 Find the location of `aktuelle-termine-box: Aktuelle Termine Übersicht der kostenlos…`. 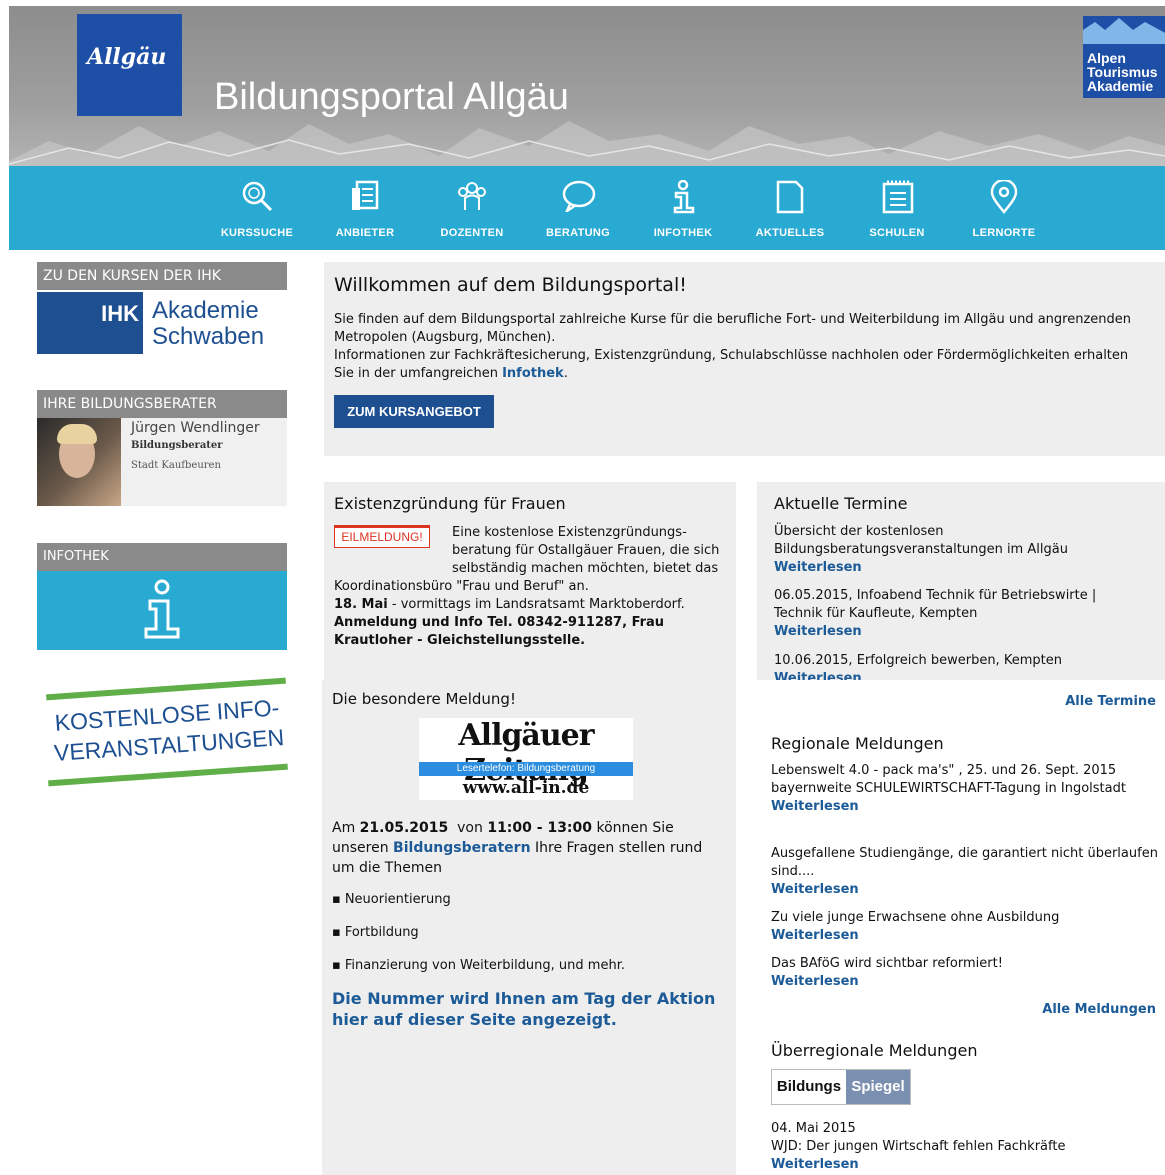

aktuelle-termine-box: Aktuelle Termine Übersicht der kostenlos… is located at coordinates (961, 581).